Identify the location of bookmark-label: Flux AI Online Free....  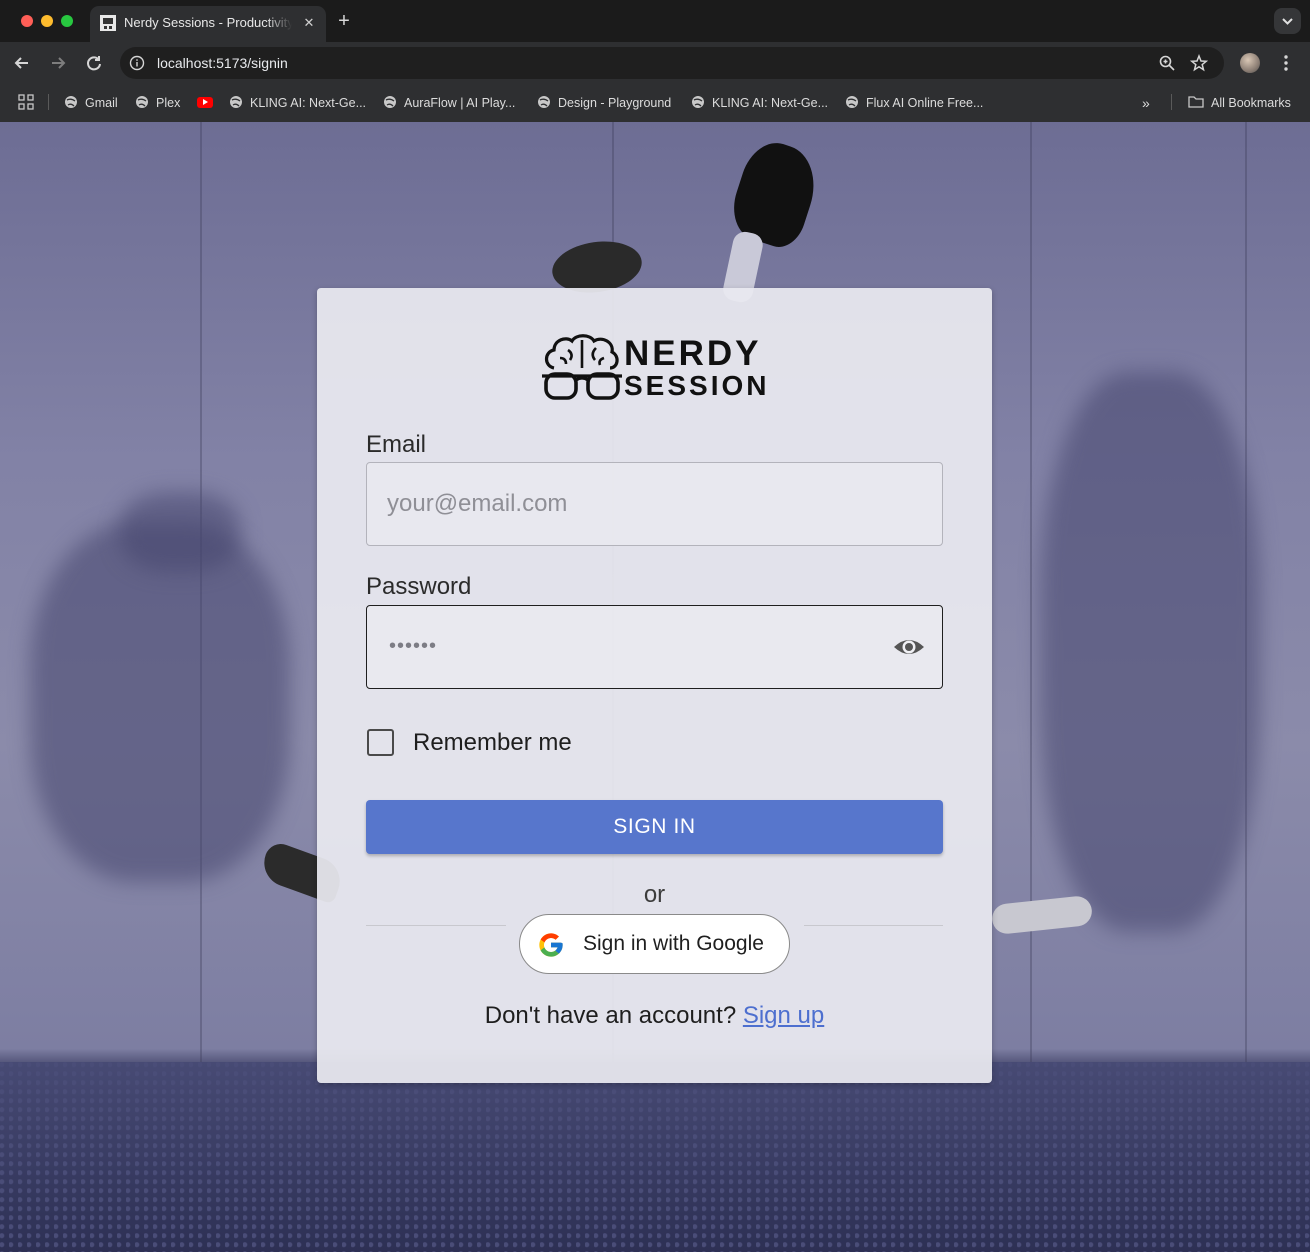
(925, 103).